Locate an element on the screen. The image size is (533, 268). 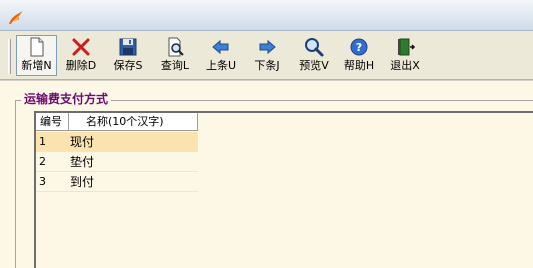
row-name-cell: 到付 is located at coordinates (131, 182).